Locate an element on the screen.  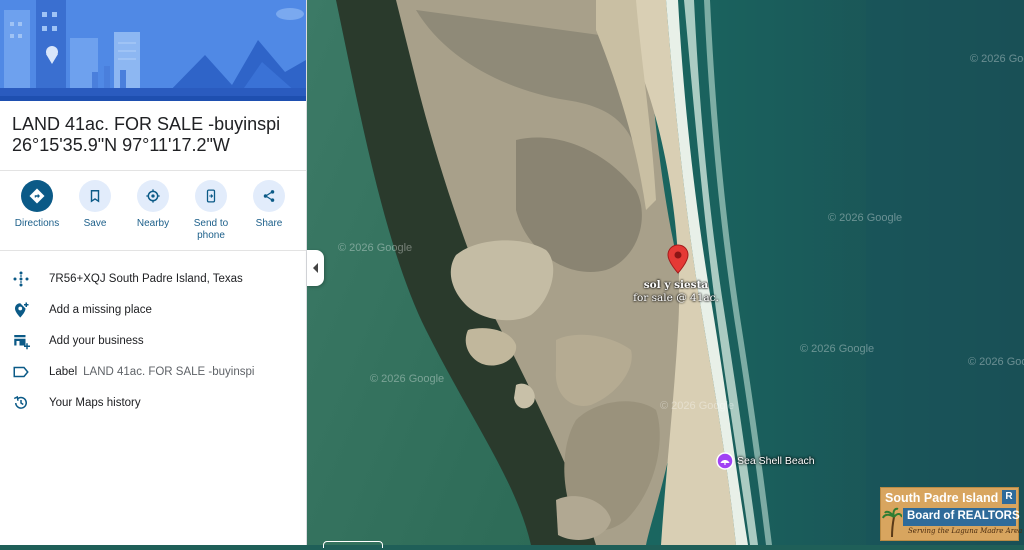
custom-label-line1: sol y siesta is located at coordinates (676, 285).